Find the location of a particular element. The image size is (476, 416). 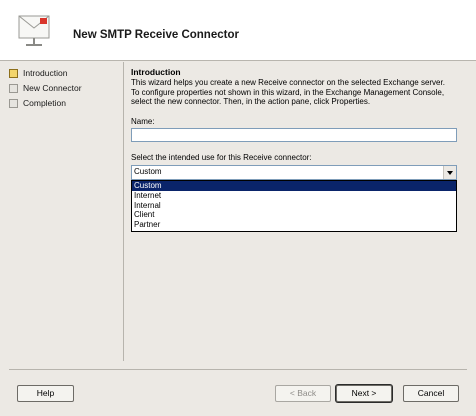

option-internal: Internal is located at coordinates (294, 206).